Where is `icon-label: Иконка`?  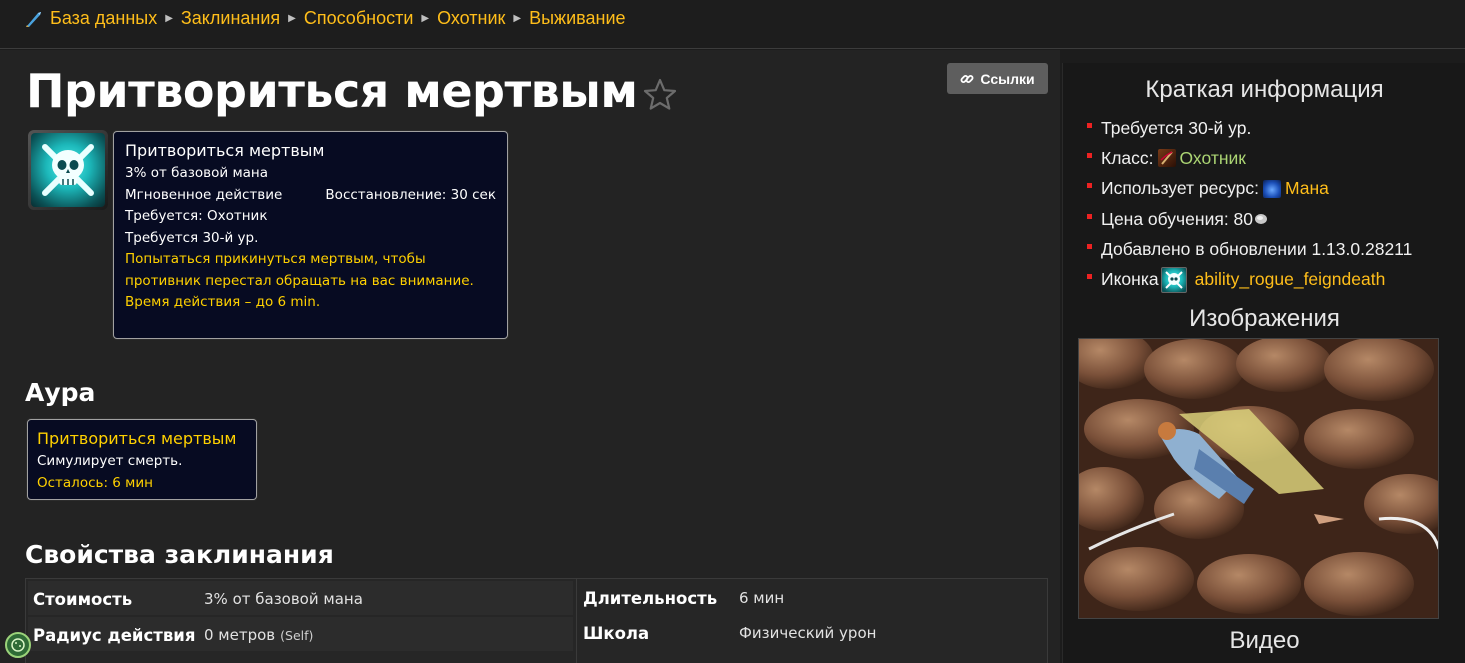 icon-label: Иконка is located at coordinates (1130, 279).